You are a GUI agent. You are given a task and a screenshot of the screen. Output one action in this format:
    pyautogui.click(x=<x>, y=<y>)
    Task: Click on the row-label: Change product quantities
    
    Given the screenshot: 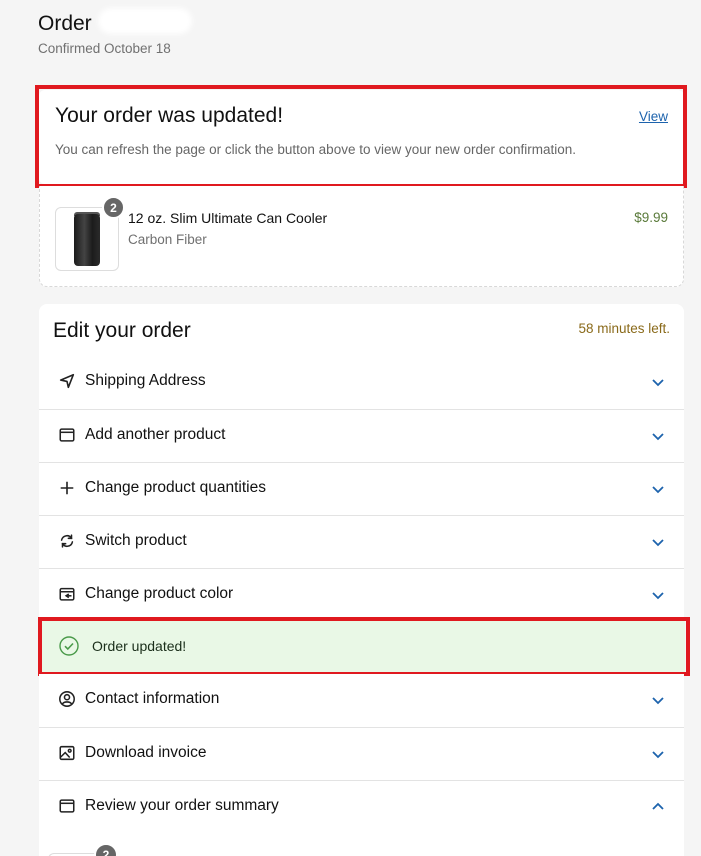 What is the action you would take?
    pyautogui.click(x=175, y=487)
    